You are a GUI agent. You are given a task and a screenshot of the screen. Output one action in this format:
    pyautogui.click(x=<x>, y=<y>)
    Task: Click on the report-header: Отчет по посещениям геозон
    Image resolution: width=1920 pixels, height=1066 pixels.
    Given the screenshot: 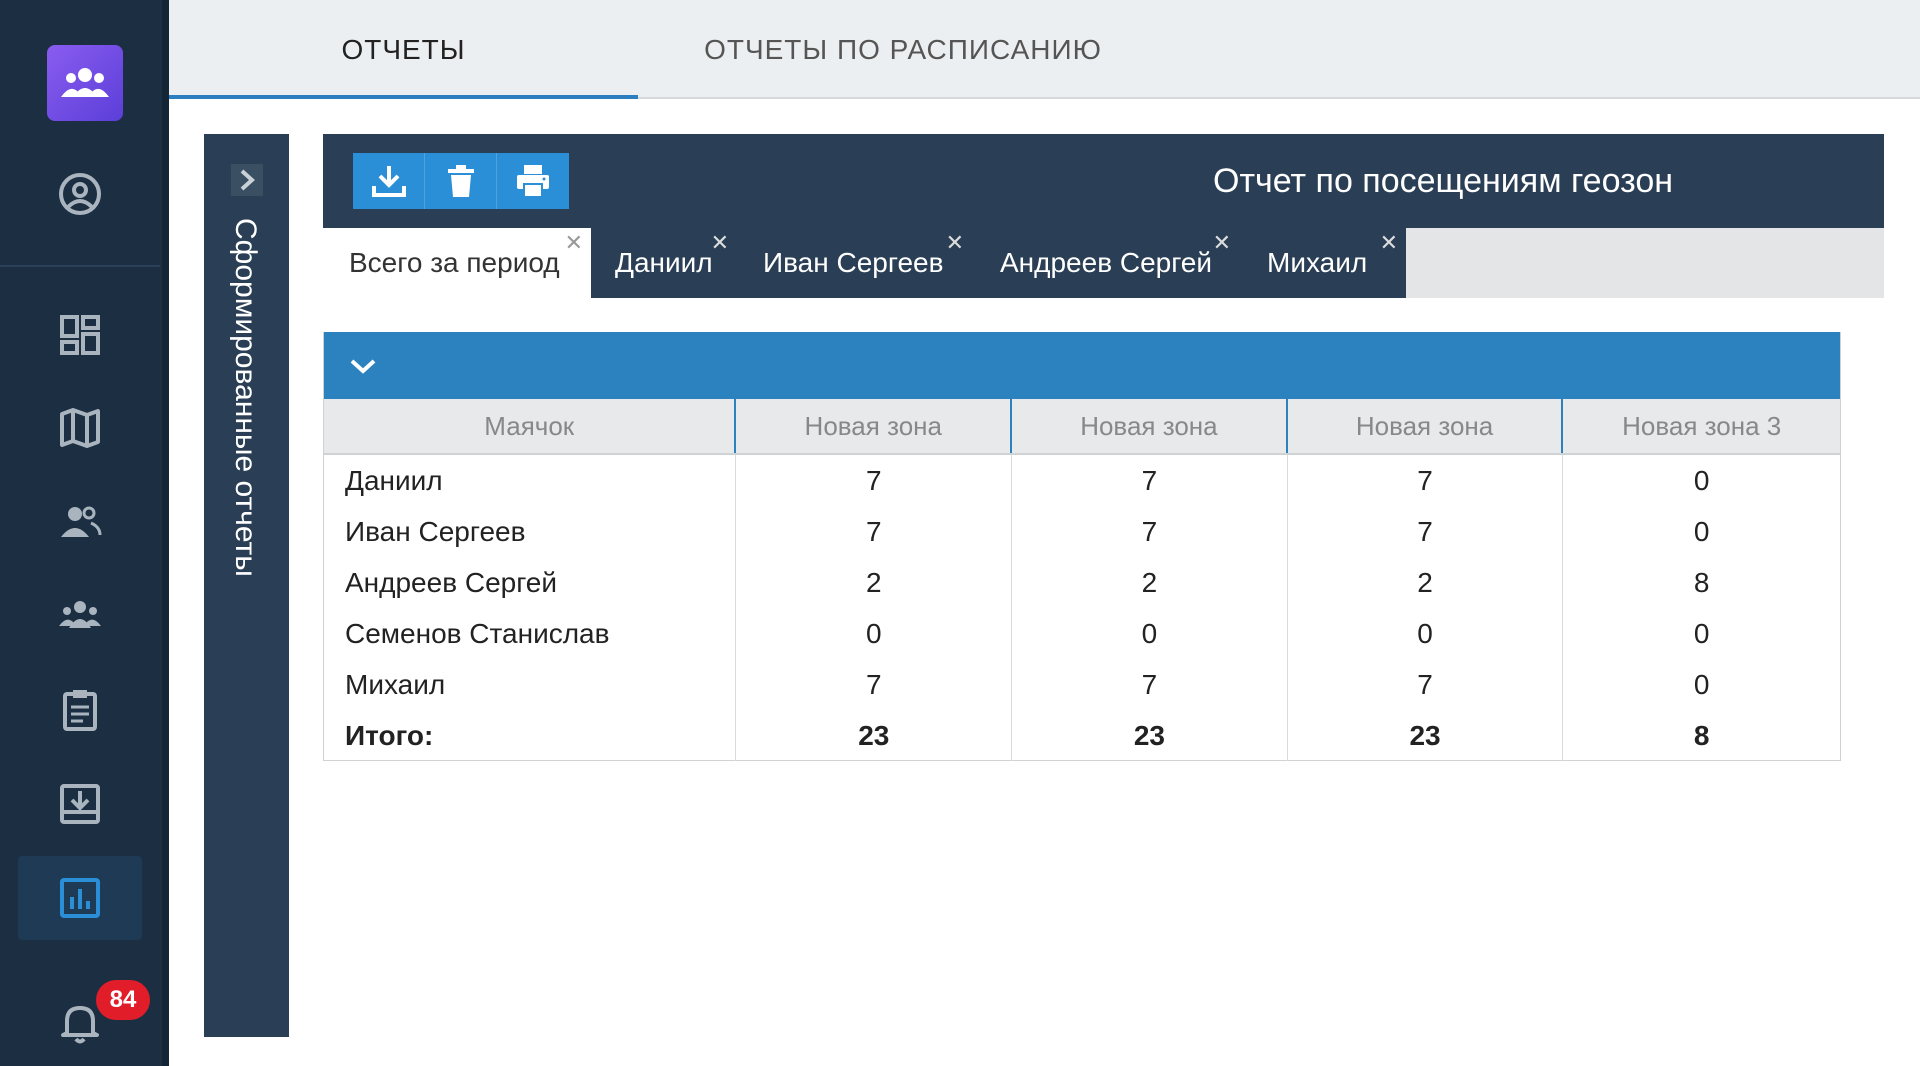 What is the action you would take?
    pyautogui.click(x=1103, y=181)
    